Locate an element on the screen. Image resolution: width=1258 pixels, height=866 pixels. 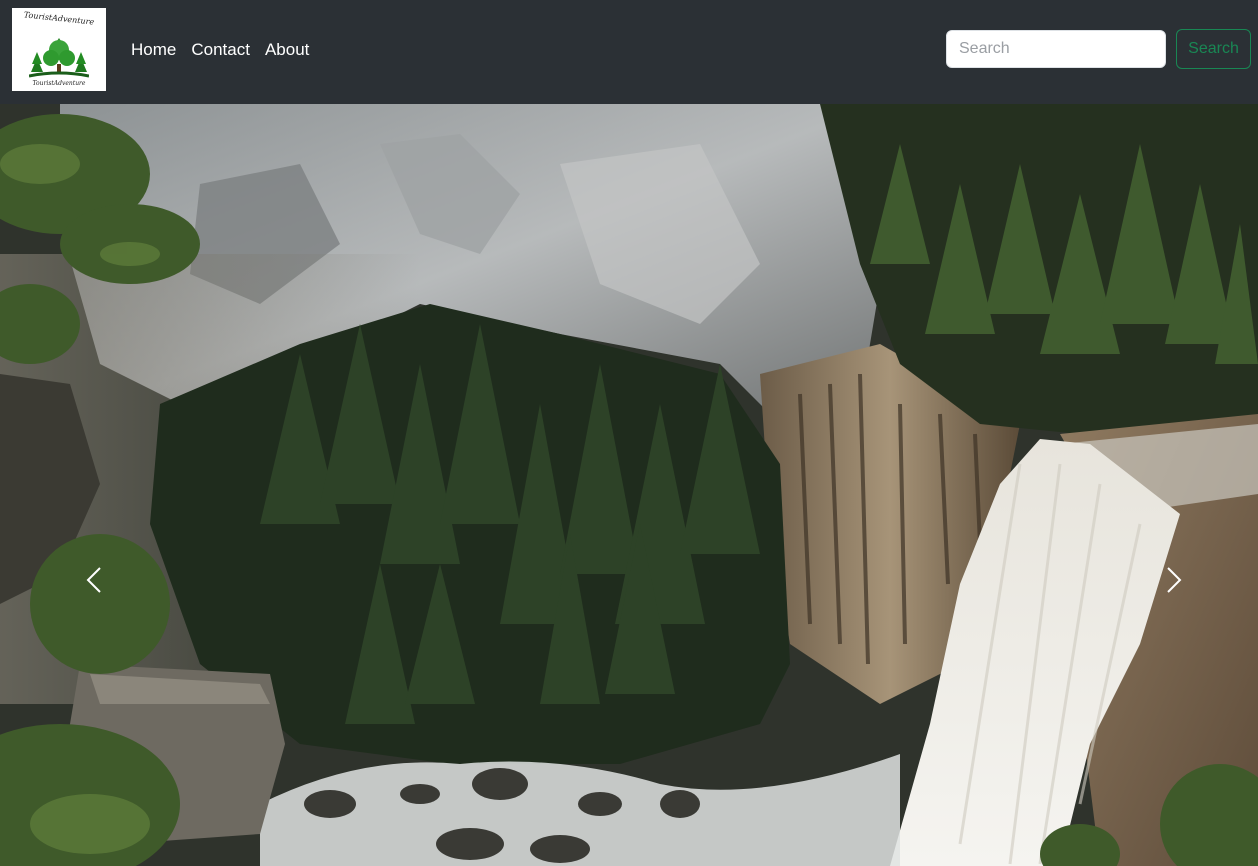
search-input is located at coordinates (1056, 49).